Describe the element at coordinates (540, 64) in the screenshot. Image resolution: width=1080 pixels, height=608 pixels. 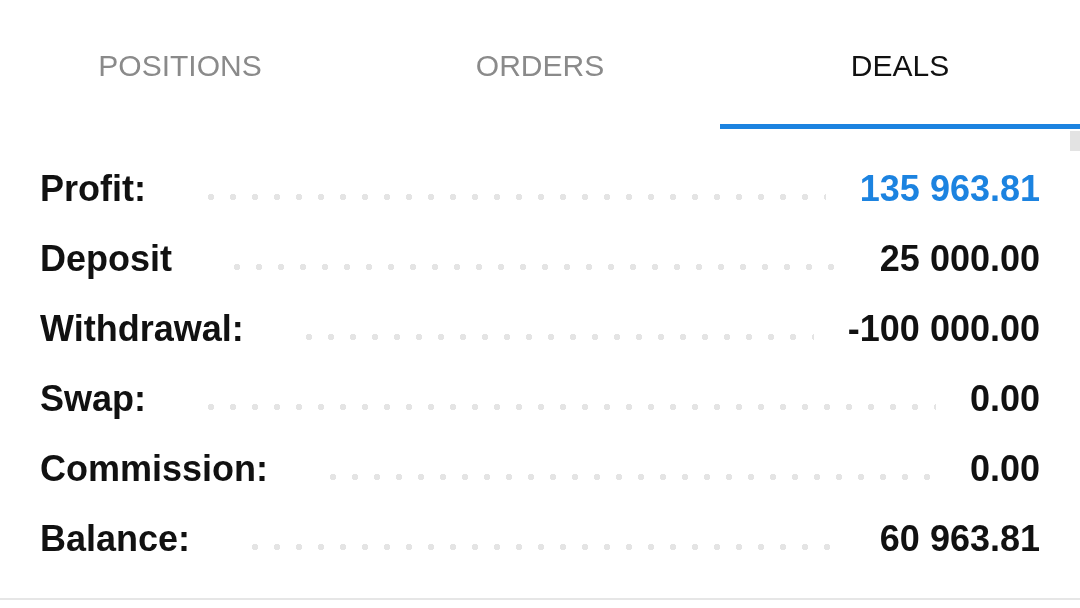
I see `tab: ORDERS` at that location.